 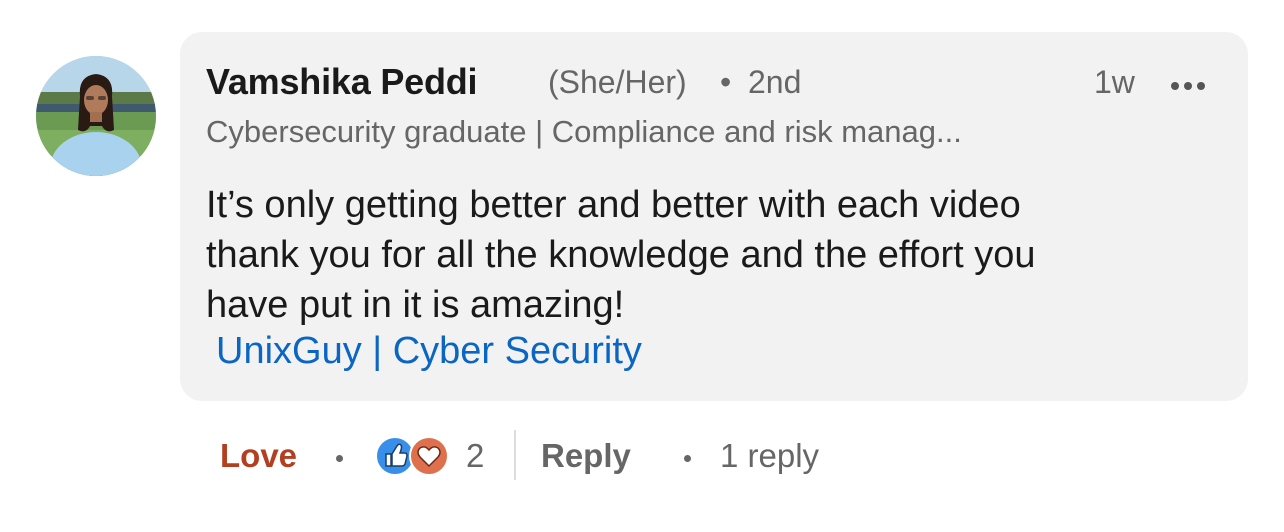 What do you see at coordinates (429, 351) in the screenshot?
I see `mention-link: UnixGuy | Cyber Security` at bounding box center [429, 351].